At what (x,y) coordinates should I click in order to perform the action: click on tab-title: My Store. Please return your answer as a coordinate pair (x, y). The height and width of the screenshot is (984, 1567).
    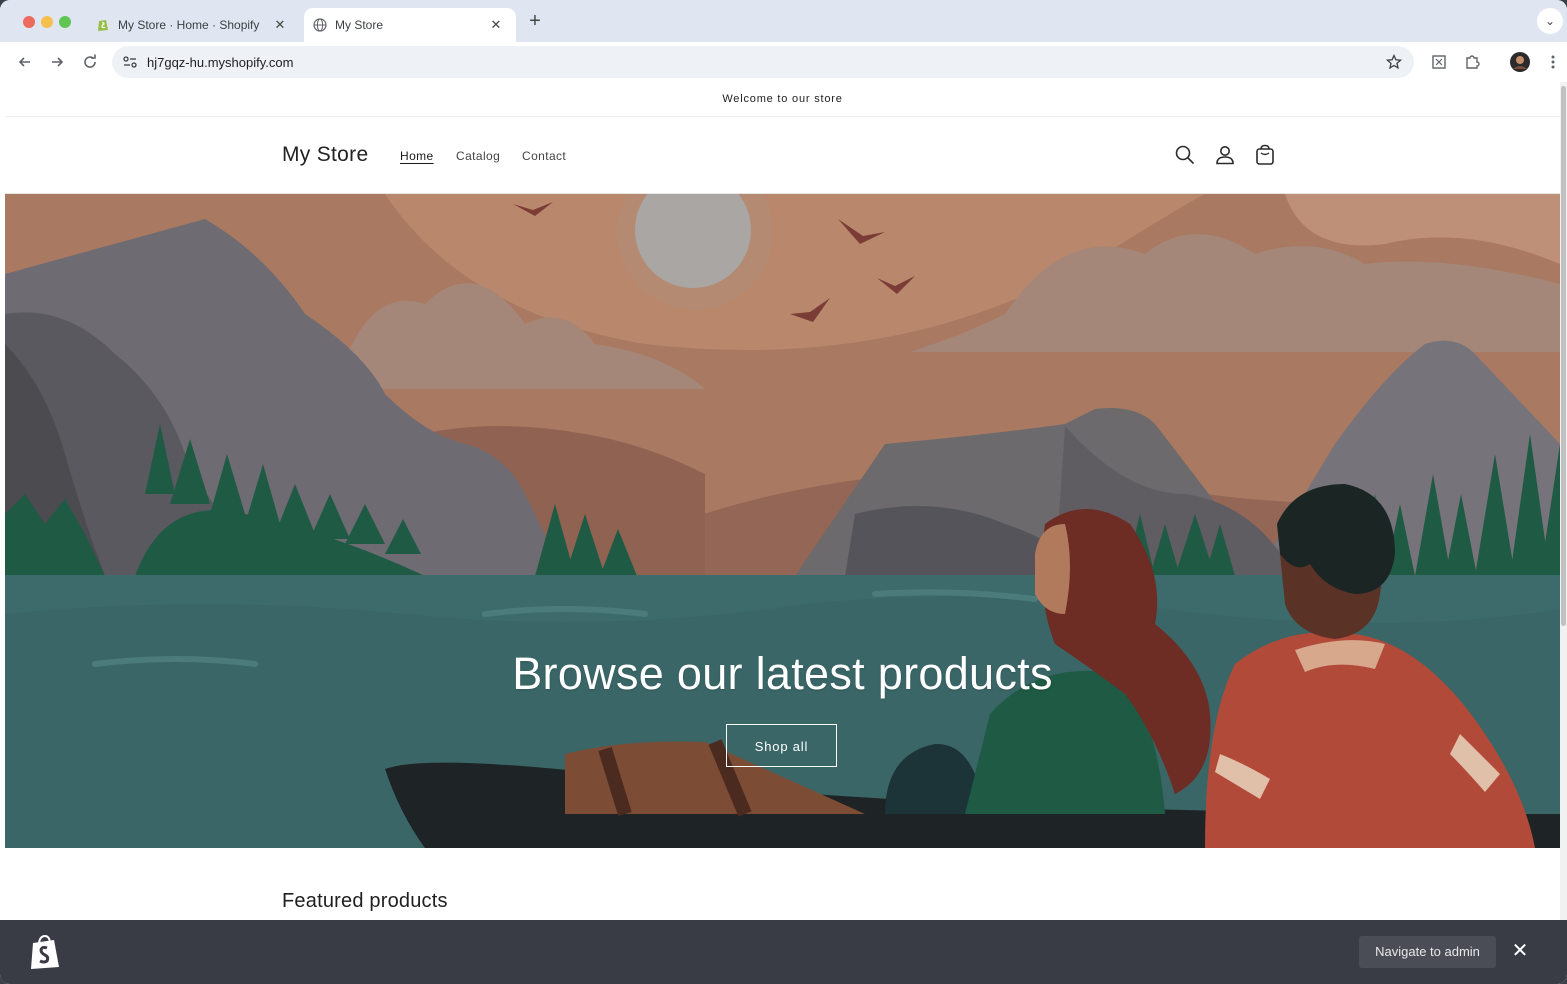
    Looking at the image, I should click on (359, 25).